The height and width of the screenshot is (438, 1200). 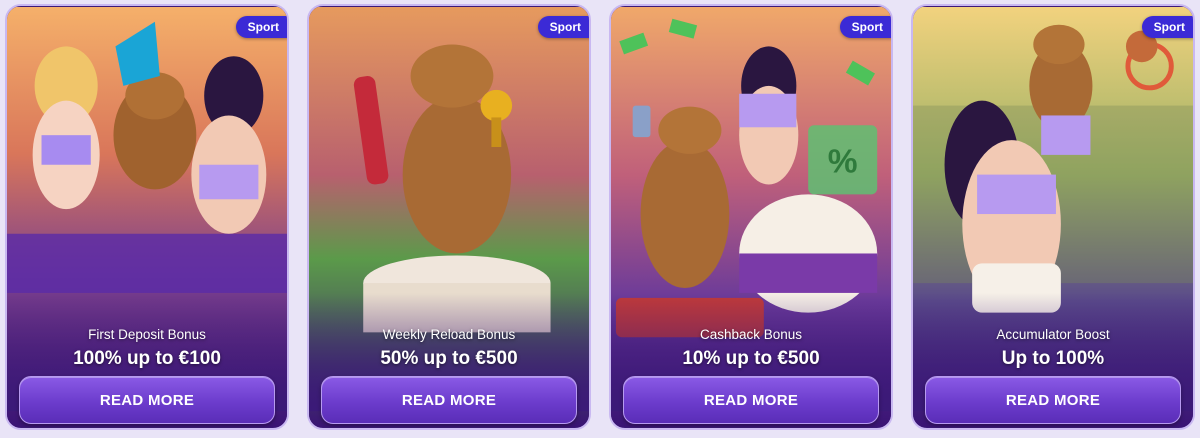 I want to click on bonus-amount: 50% up to €500, so click(x=449, y=358).